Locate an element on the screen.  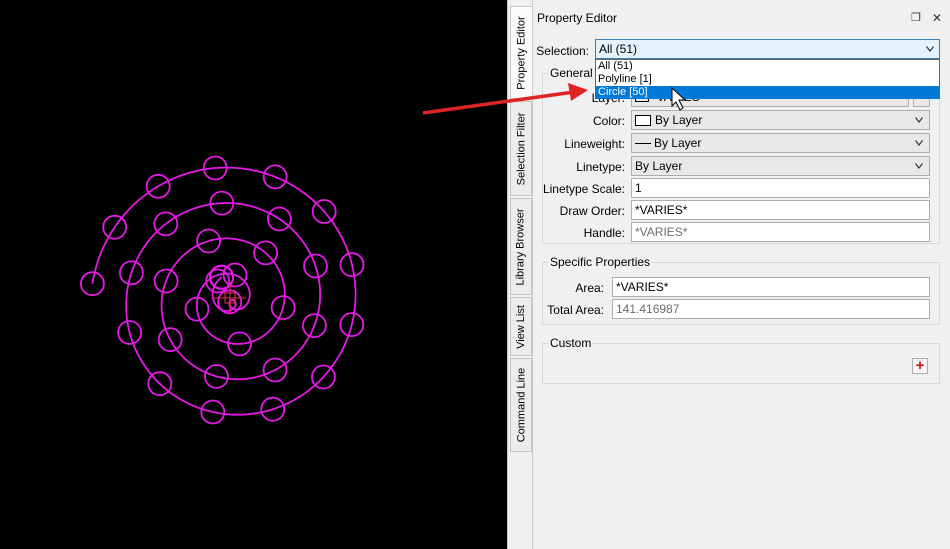
restore-icon: ❐ is located at coordinates (916, 17).